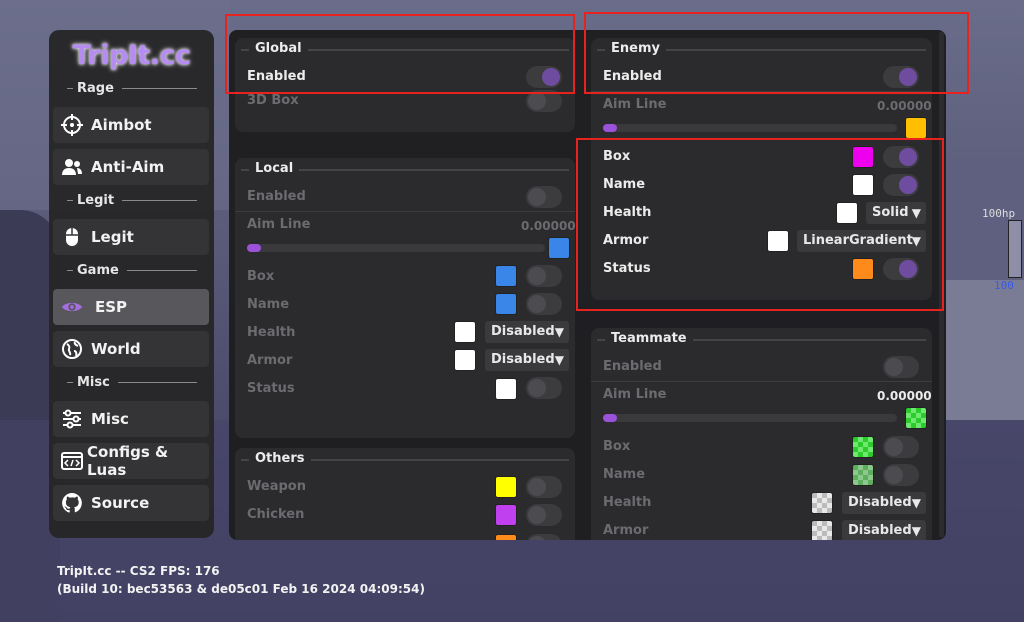 This screenshot has width=1024, height=622. What do you see at coordinates (405, 487) in the screenshot?
I see `others-weapon-row: Weapon` at bounding box center [405, 487].